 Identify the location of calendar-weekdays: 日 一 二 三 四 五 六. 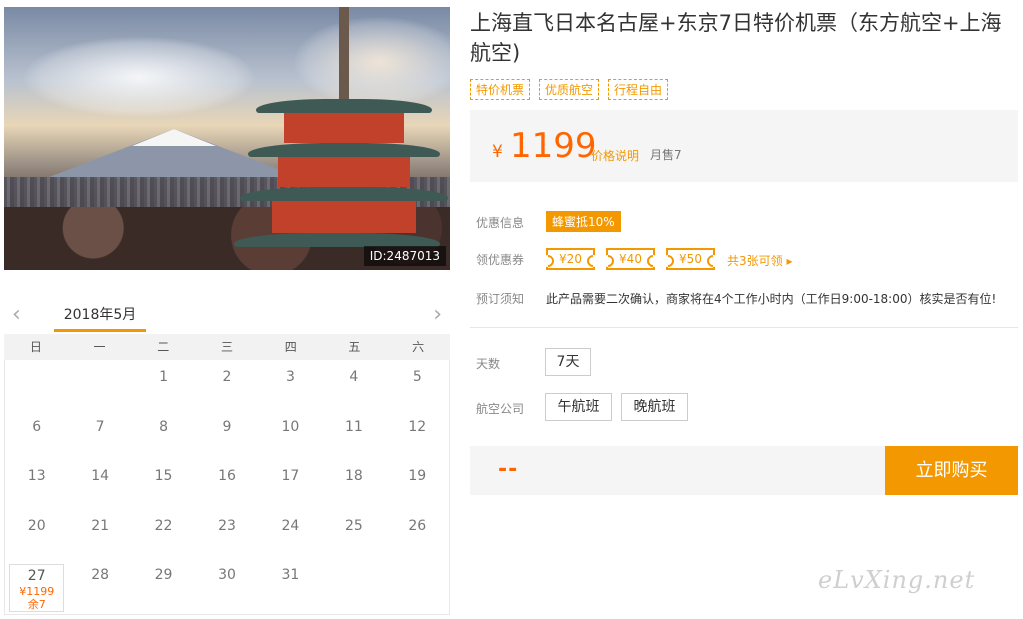
(227, 347).